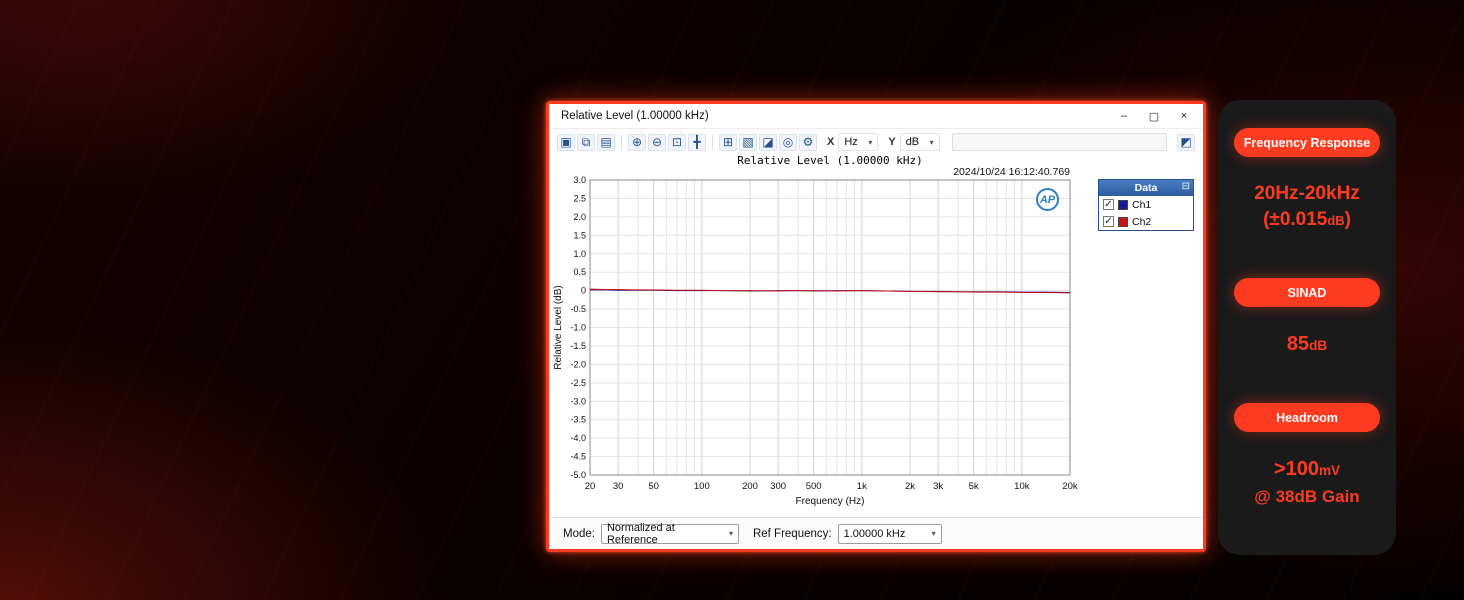  What do you see at coordinates (1307, 417) in the screenshot?
I see `spec-pill-headroom: Headroom` at bounding box center [1307, 417].